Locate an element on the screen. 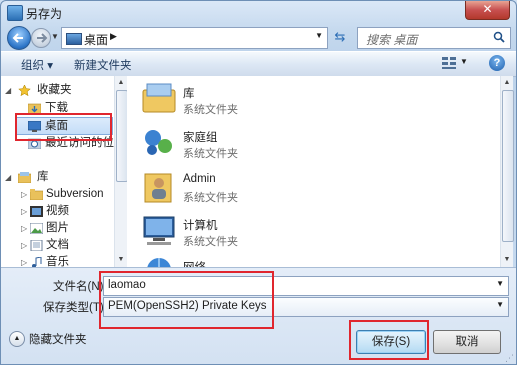  view-options-icon is located at coordinates (449, 63).